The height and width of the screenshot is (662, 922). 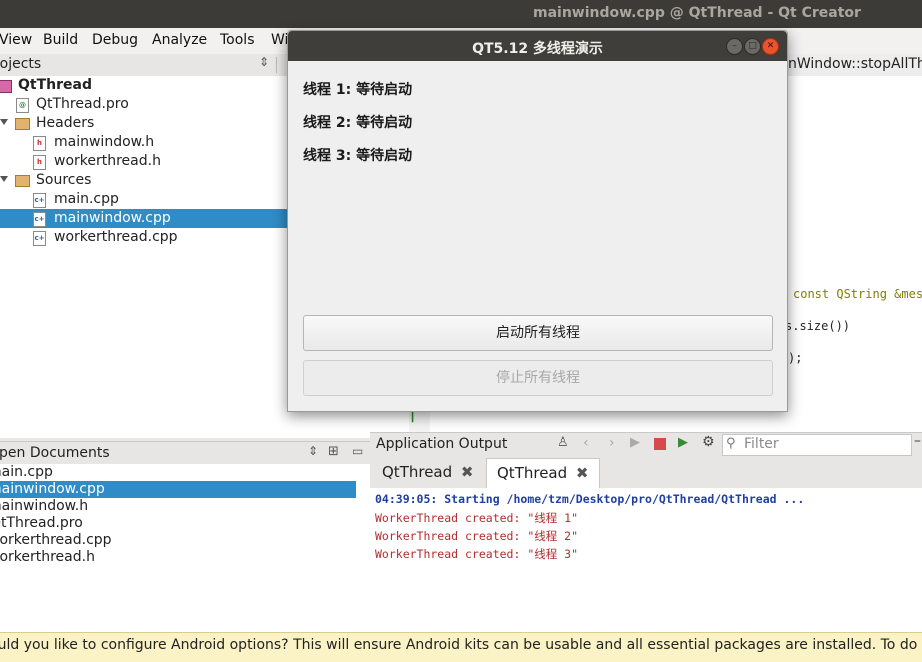 What do you see at coordinates (461, 14) in the screenshot?
I see `window-title-bar: mainwindow.cpp @ QtThread - Qt Creator` at bounding box center [461, 14].